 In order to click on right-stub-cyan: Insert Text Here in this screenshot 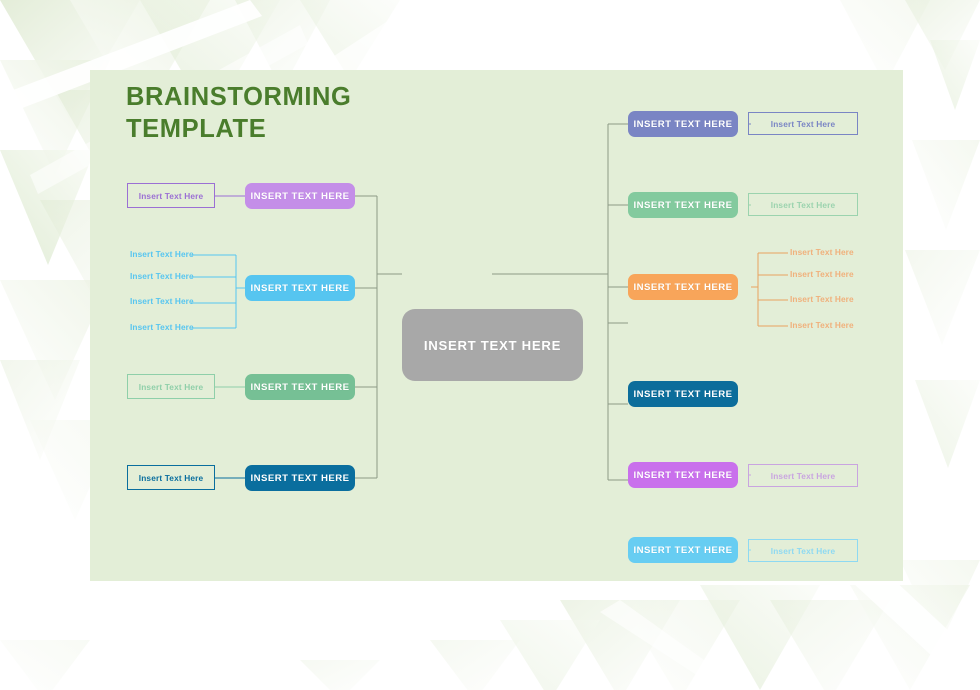, I will do `click(803, 550)`.